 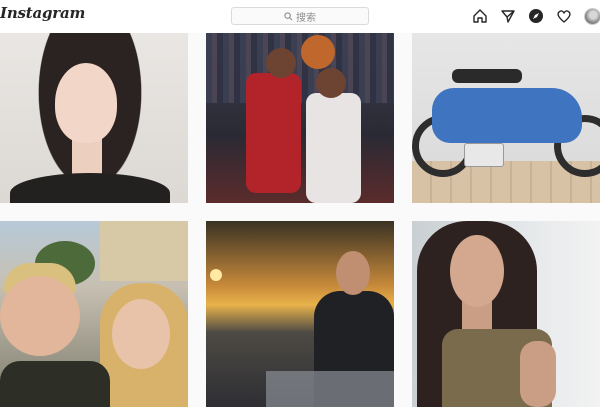 What do you see at coordinates (306, 18) in the screenshot?
I see `search-placeholder: 搜索` at bounding box center [306, 18].